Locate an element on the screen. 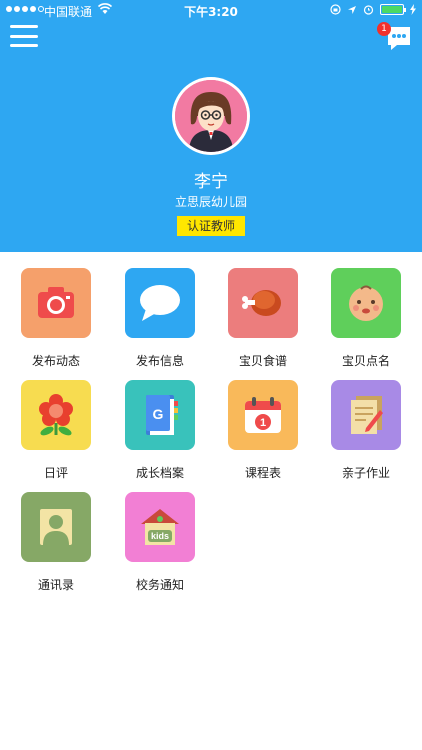  grid-item-label: 宝贝点名 is located at coordinates (365, 361).